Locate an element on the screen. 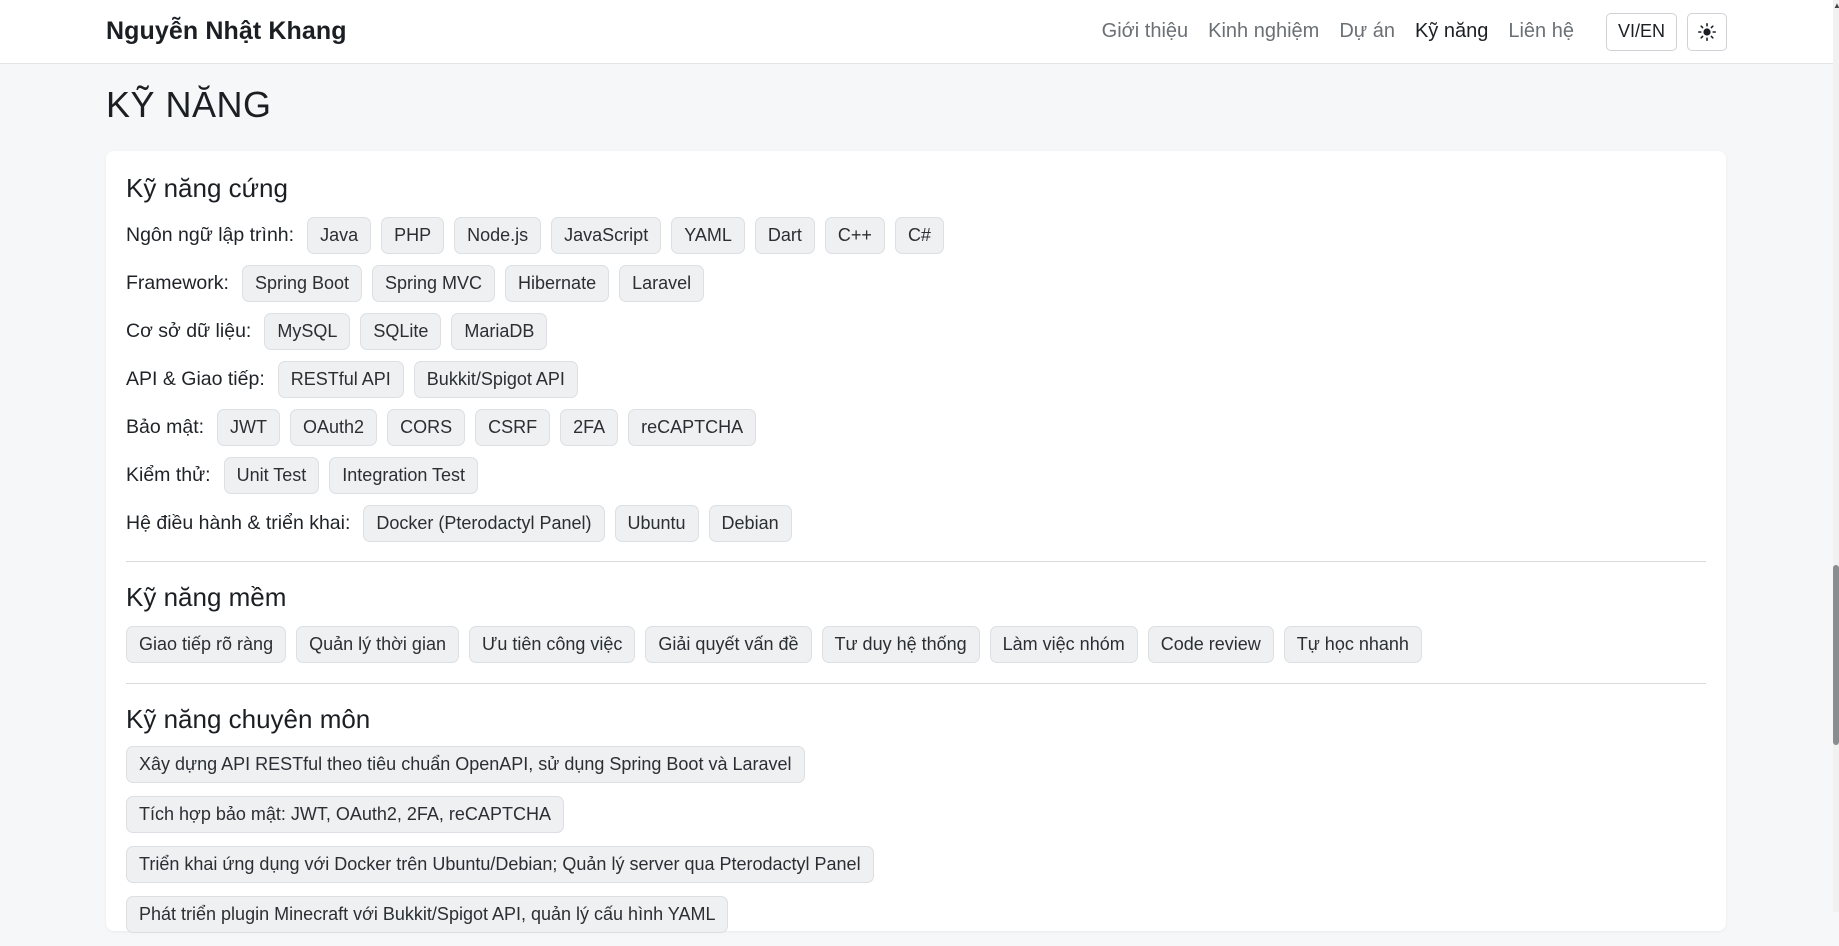 This screenshot has height=946, width=1839. soft-skill-chip: Giải quyết vấn đề is located at coordinates (728, 644).